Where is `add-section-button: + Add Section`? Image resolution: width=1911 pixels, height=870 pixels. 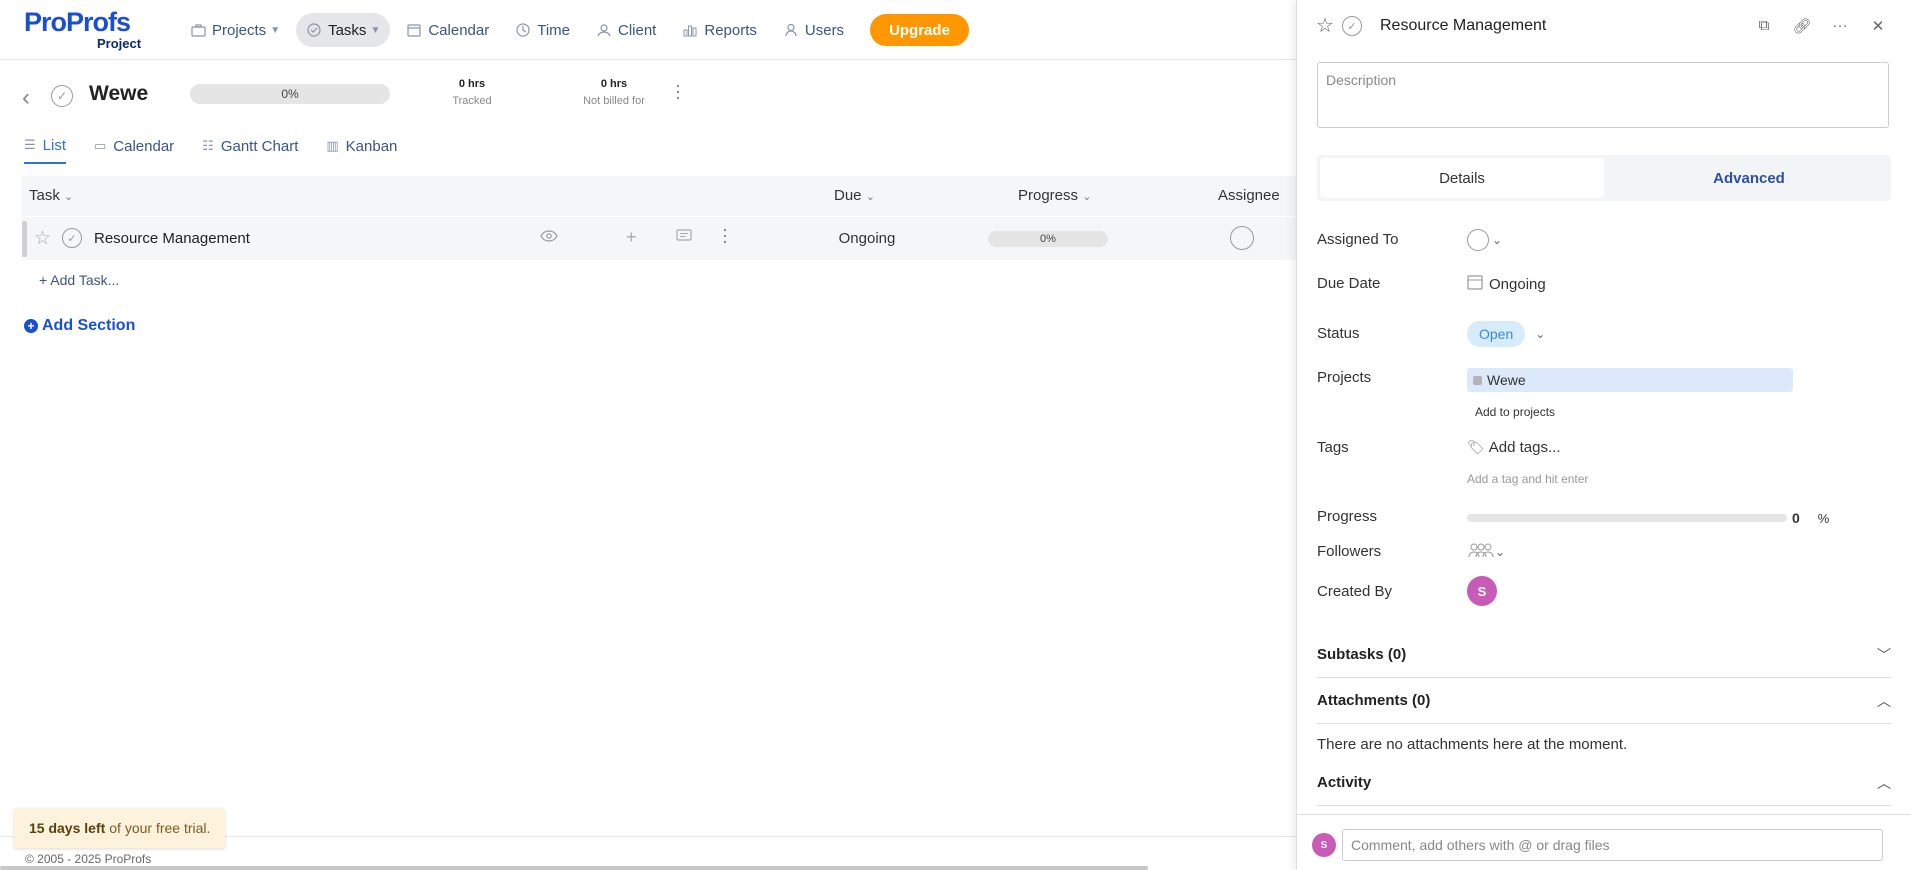
add-section-button: + Add Section is located at coordinates (79, 326).